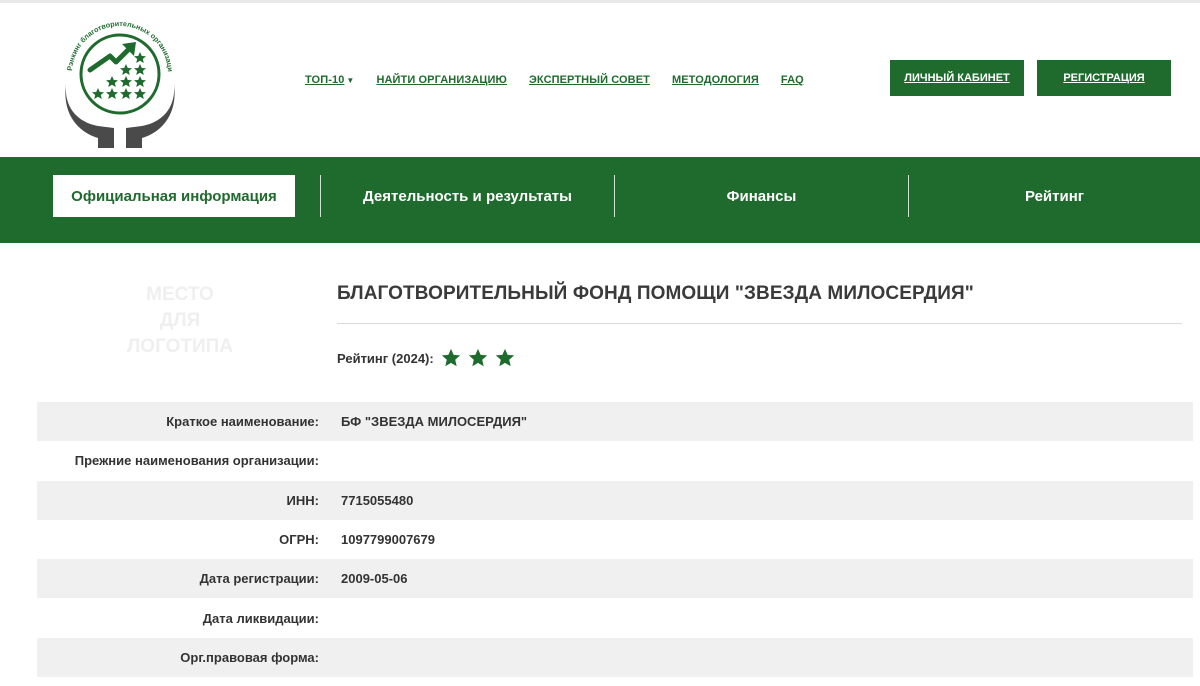 Image resolution: width=1200 pixels, height=686 pixels. What do you see at coordinates (180, 346) in the screenshot?
I see `logo-placeholder-line: ЛОГОТИПА` at bounding box center [180, 346].